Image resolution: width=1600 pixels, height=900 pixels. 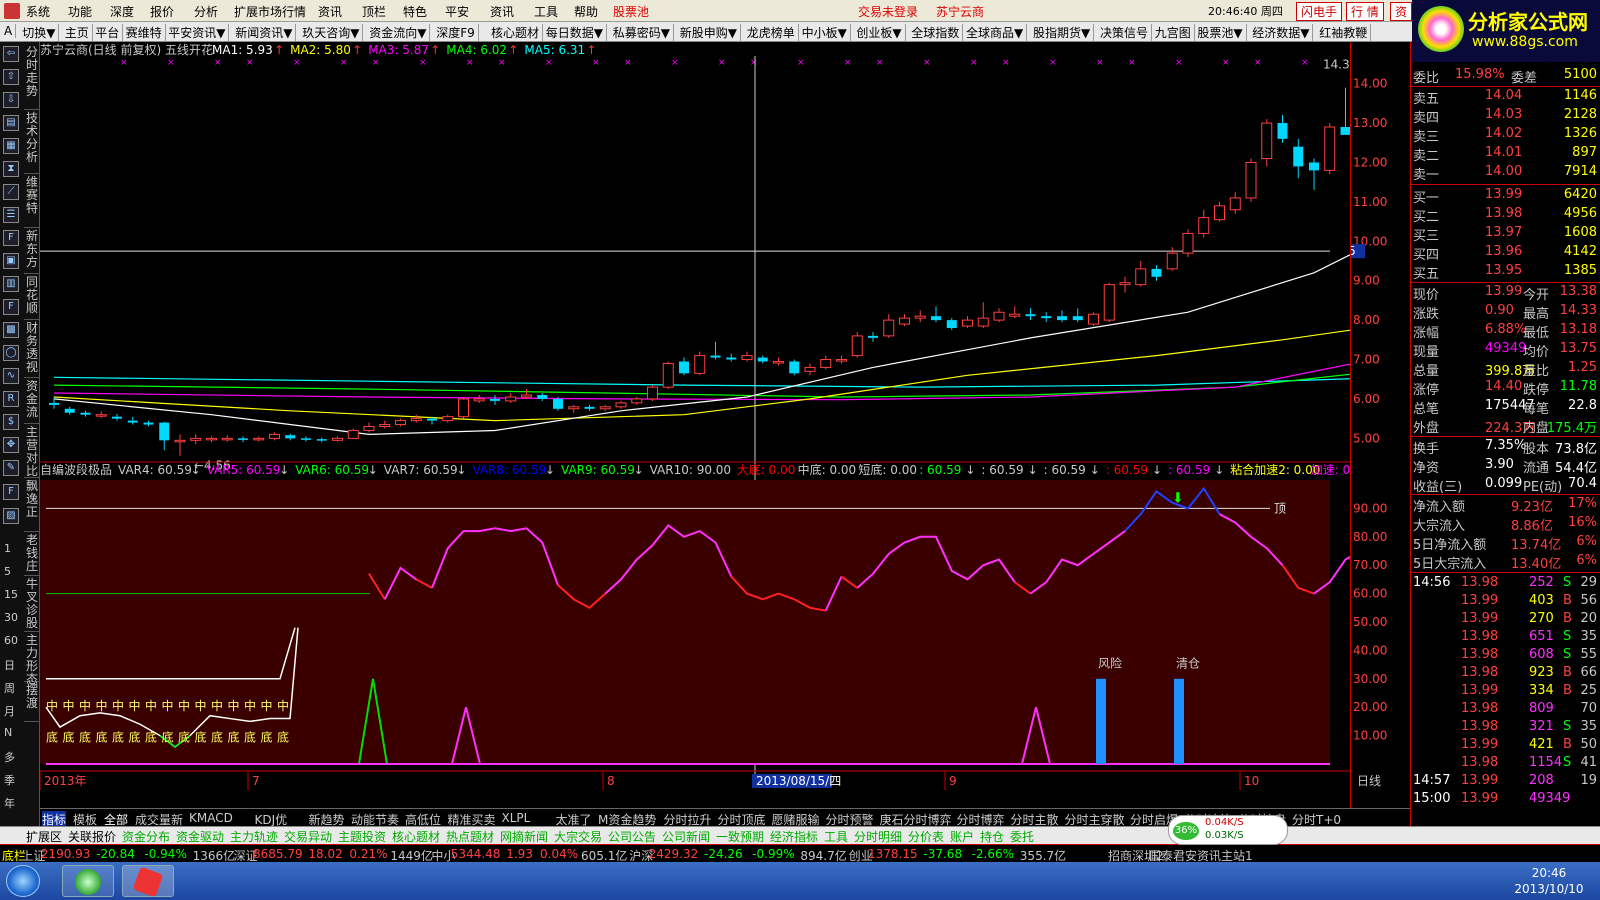 I want to click on period-0: 1, so click(x=7, y=548).